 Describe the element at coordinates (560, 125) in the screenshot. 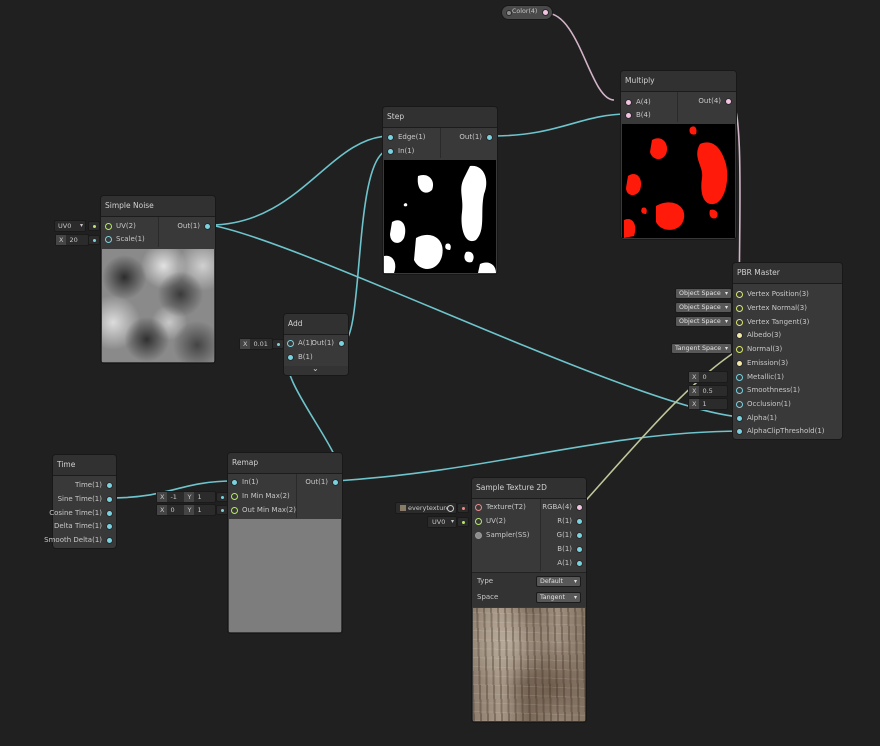

I see `edge-step-to-multiply` at that location.